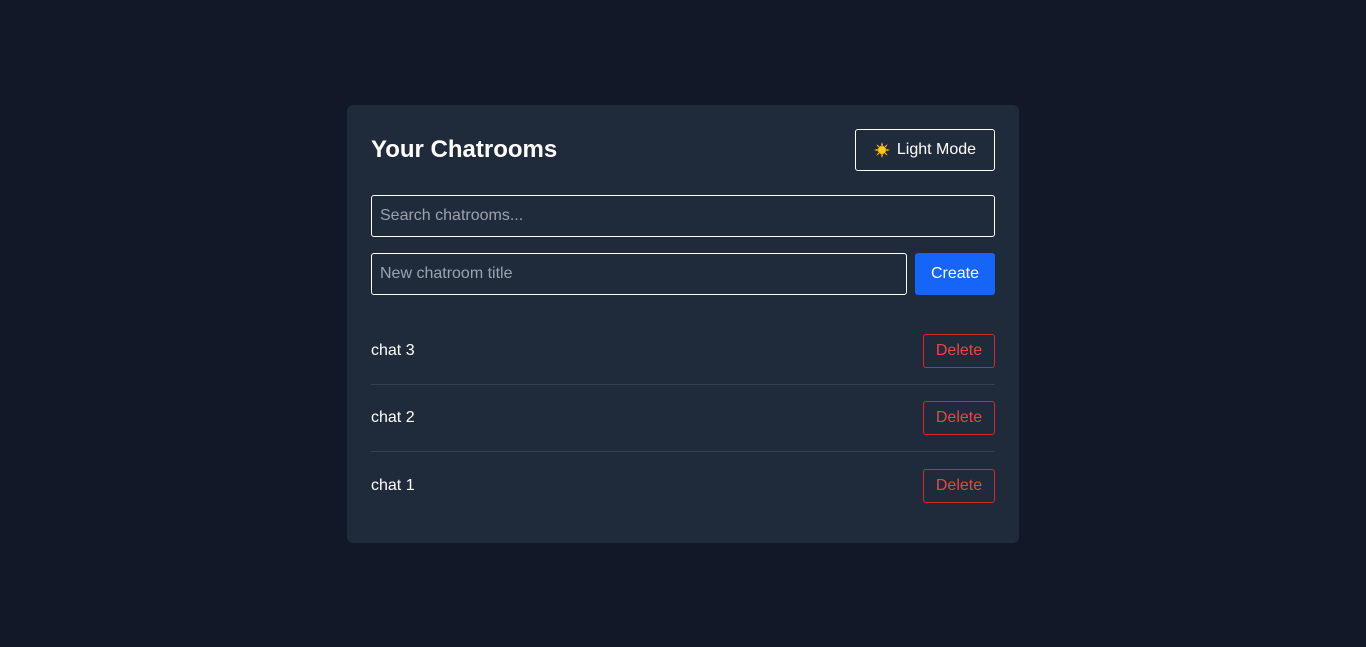 The height and width of the screenshot is (647, 1366). I want to click on new-chatroom-title-input, so click(639, 274).